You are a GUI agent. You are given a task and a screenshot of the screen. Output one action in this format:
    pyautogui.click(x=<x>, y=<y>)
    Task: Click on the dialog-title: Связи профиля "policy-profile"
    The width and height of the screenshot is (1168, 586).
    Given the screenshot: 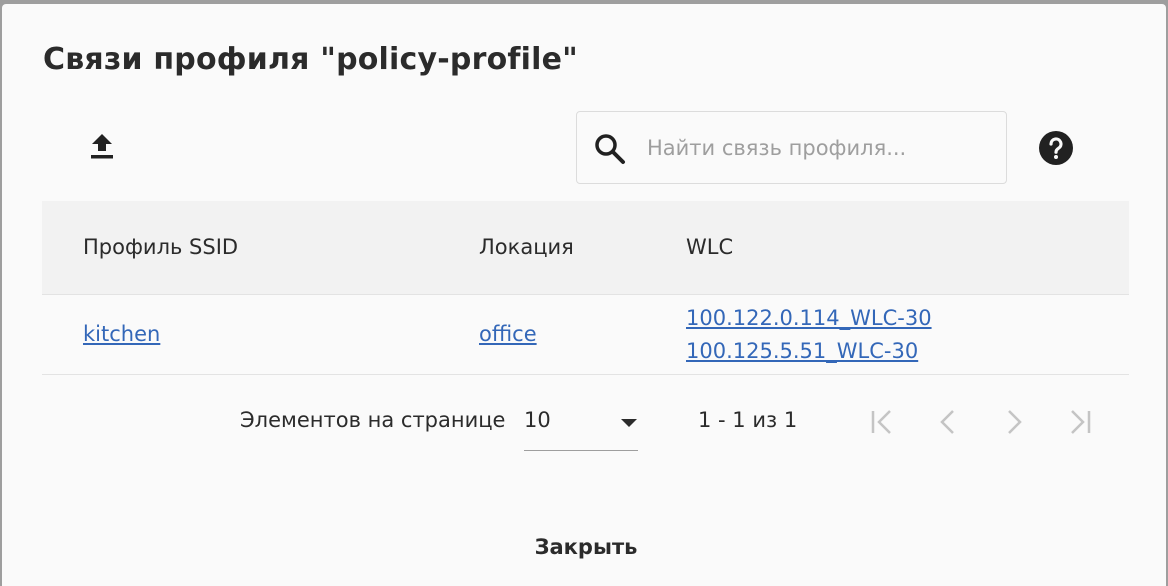 What is the action you would take?
    pyautogui.click(x=310, y=59)
    